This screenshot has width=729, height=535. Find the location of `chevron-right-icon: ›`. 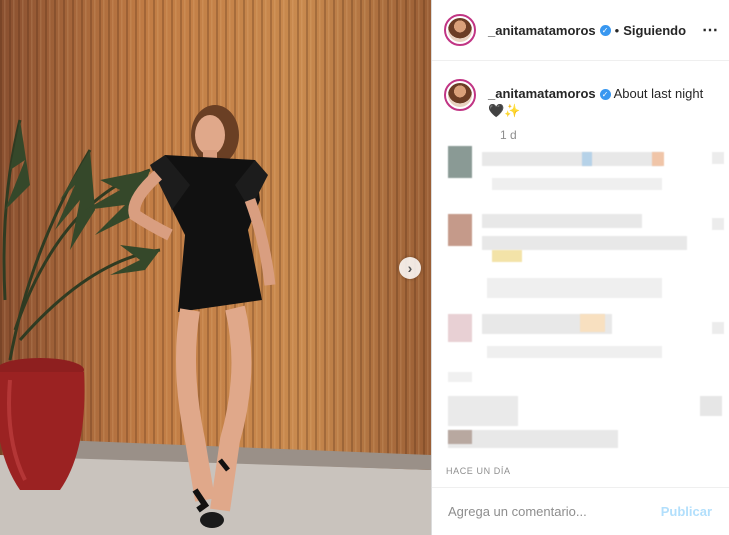

chevron-right-icon: › is located at coordinates (410, 268).